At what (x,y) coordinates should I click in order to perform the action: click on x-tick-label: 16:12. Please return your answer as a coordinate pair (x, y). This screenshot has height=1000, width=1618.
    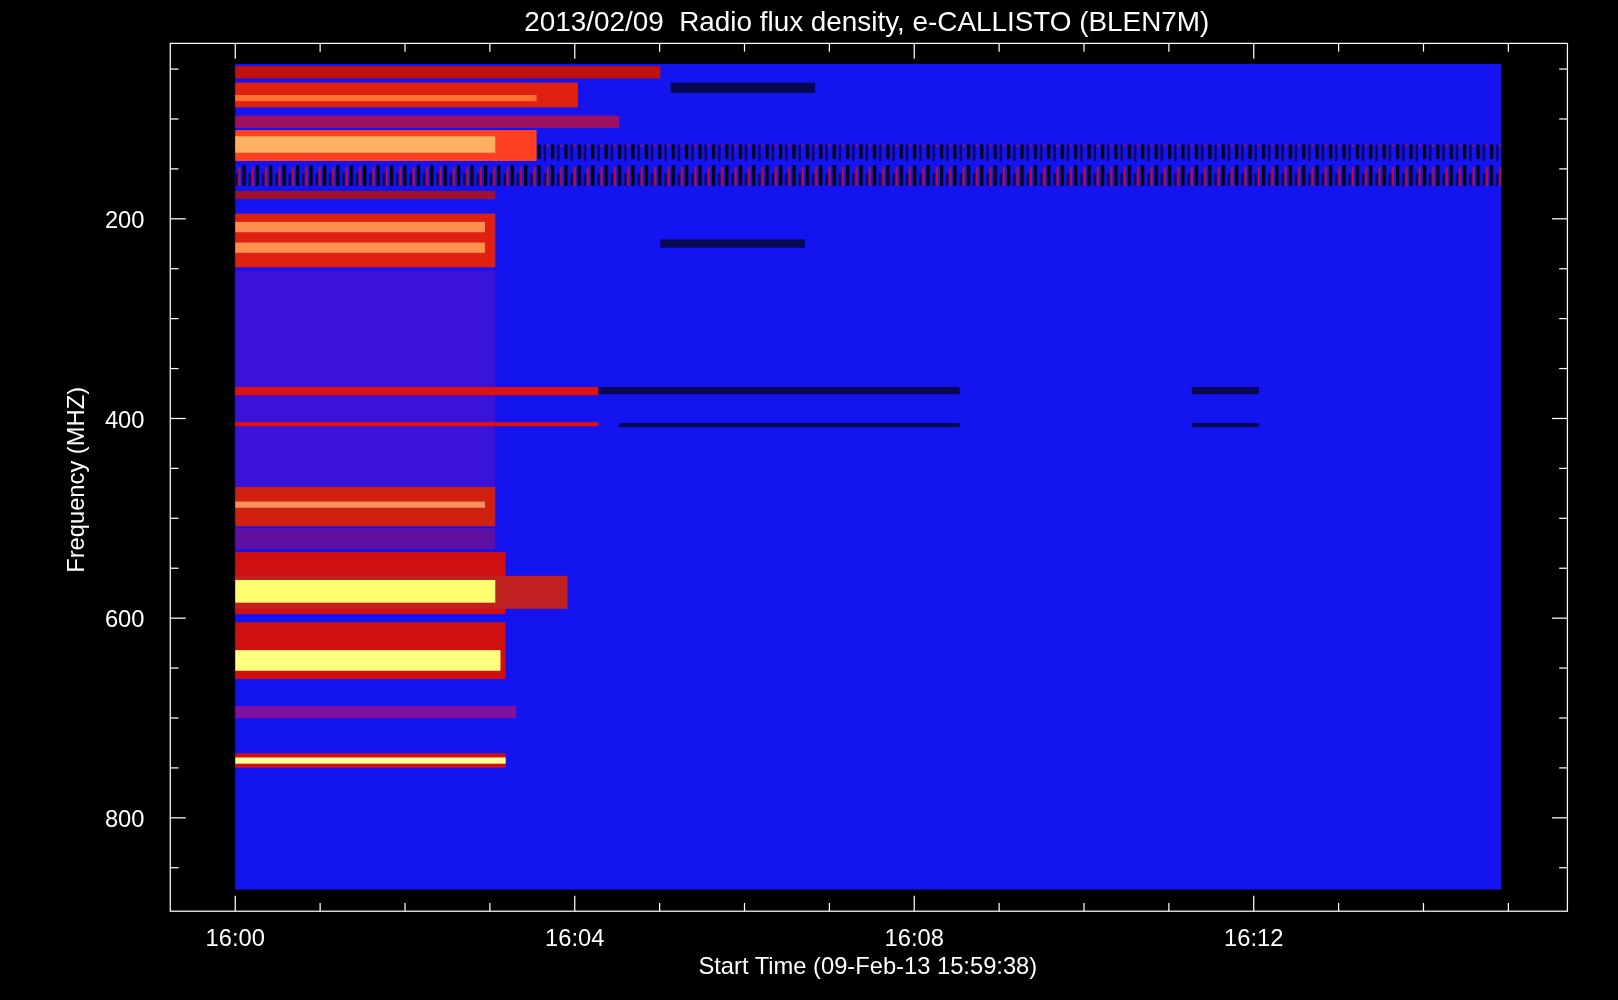
    Looking at the image, I should click on (1254, 938).